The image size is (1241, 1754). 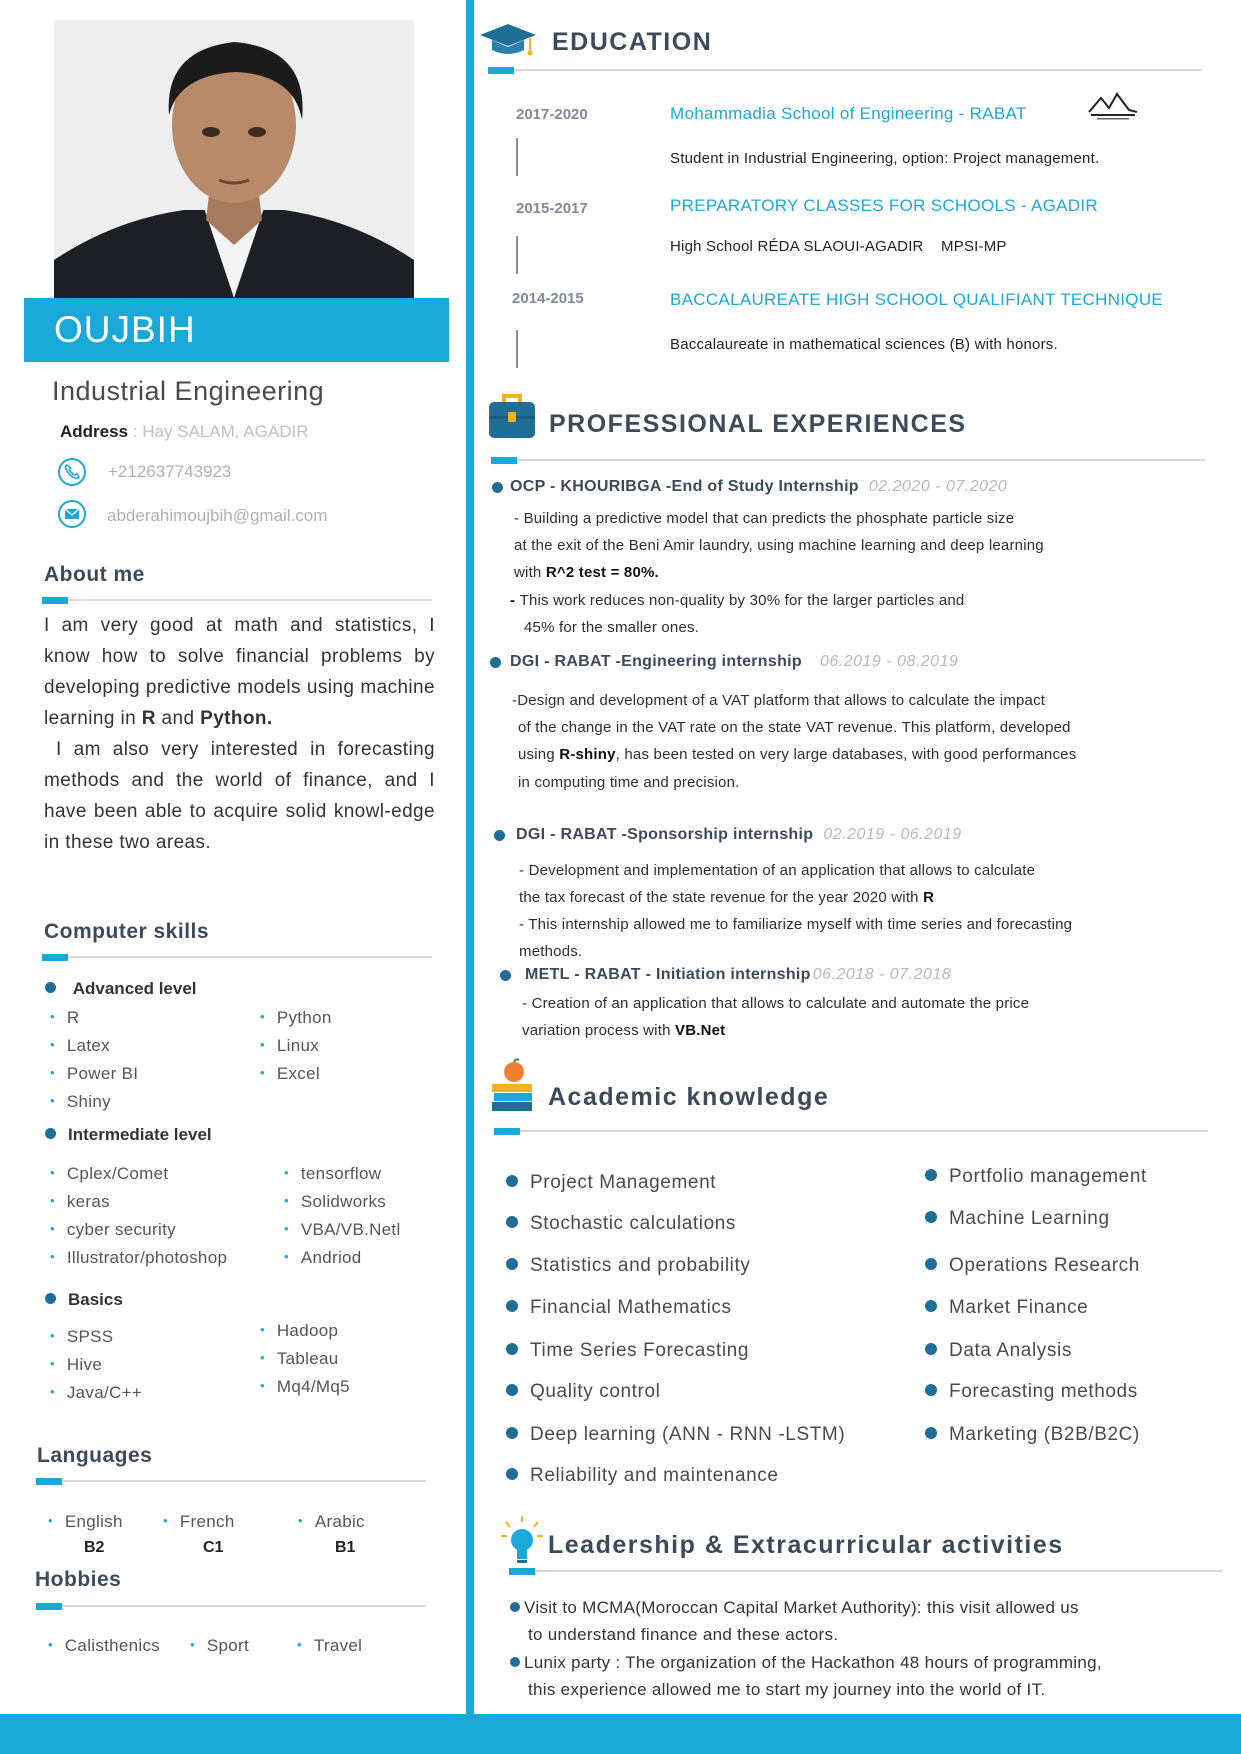 I want to click on languages-divider, so click(x=231, y=1481).